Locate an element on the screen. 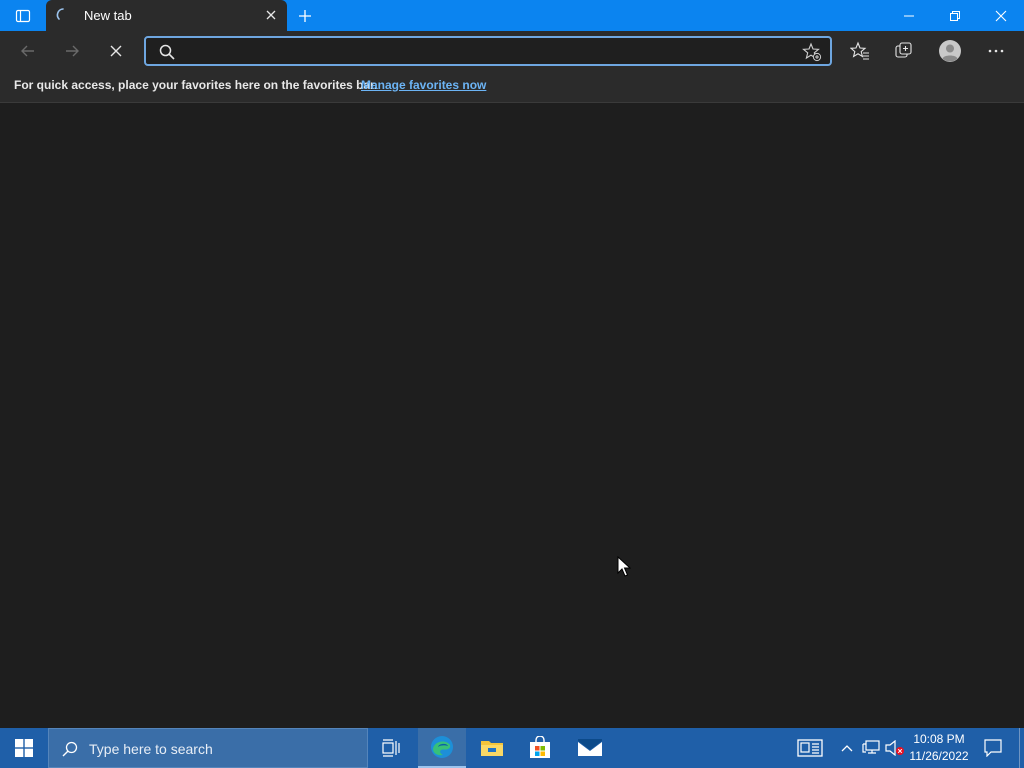 The image size is (1024, 768). plus-icon is located at coordinates (305, 16).